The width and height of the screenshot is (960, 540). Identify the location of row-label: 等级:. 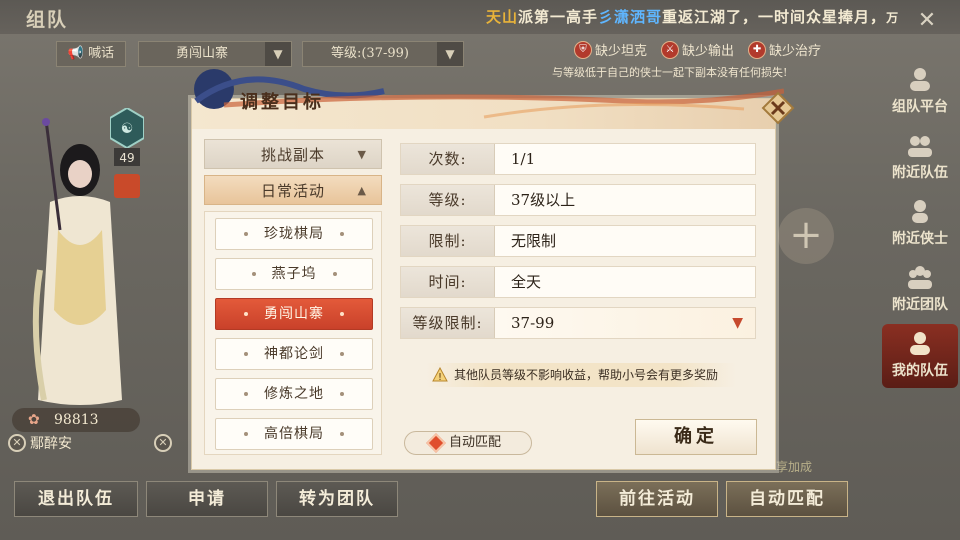
(448, 200).